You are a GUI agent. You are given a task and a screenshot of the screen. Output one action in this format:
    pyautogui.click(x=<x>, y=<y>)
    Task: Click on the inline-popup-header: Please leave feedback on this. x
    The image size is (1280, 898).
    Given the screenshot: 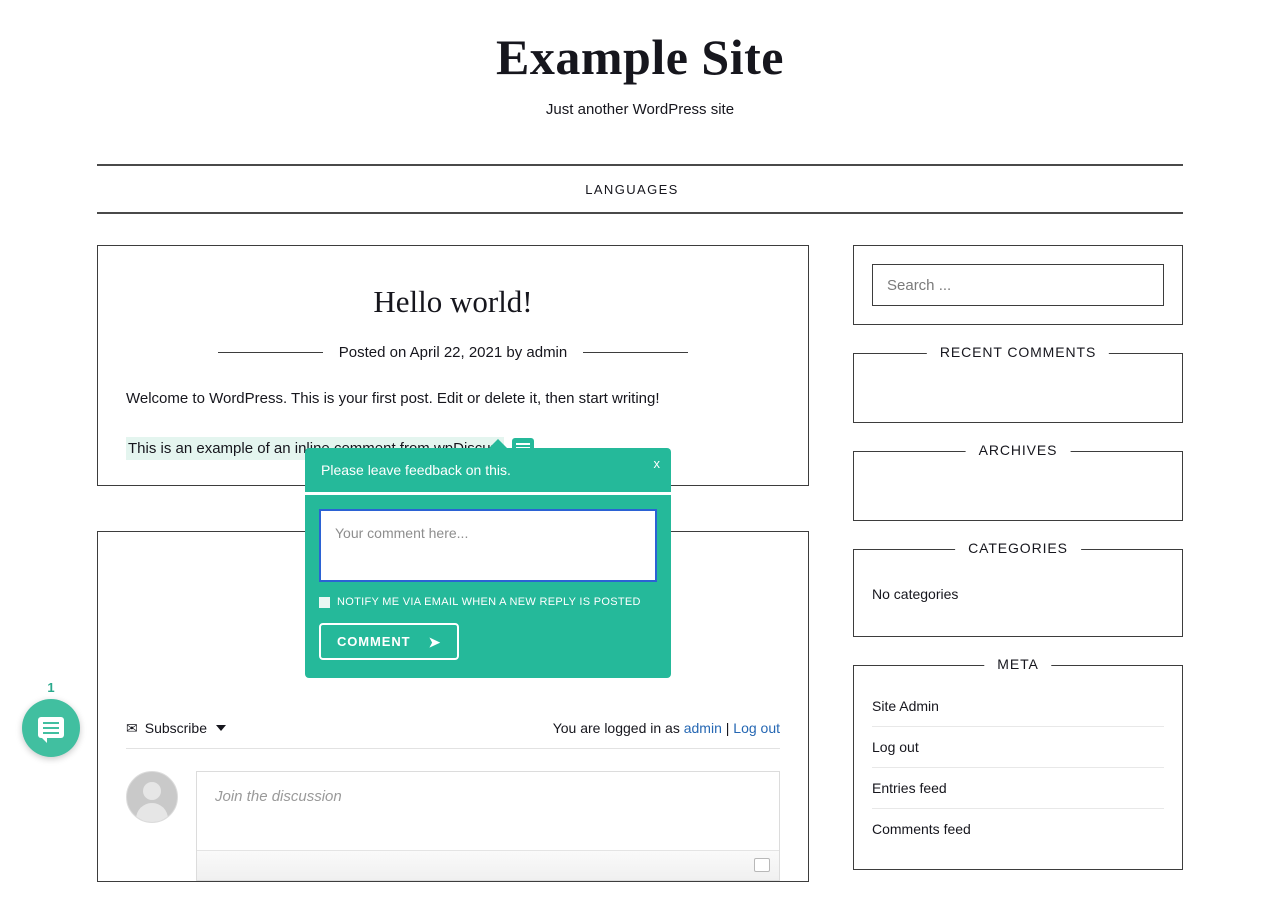 What is the action you would take?
    pyautogui.click(x=488, y=465)
    